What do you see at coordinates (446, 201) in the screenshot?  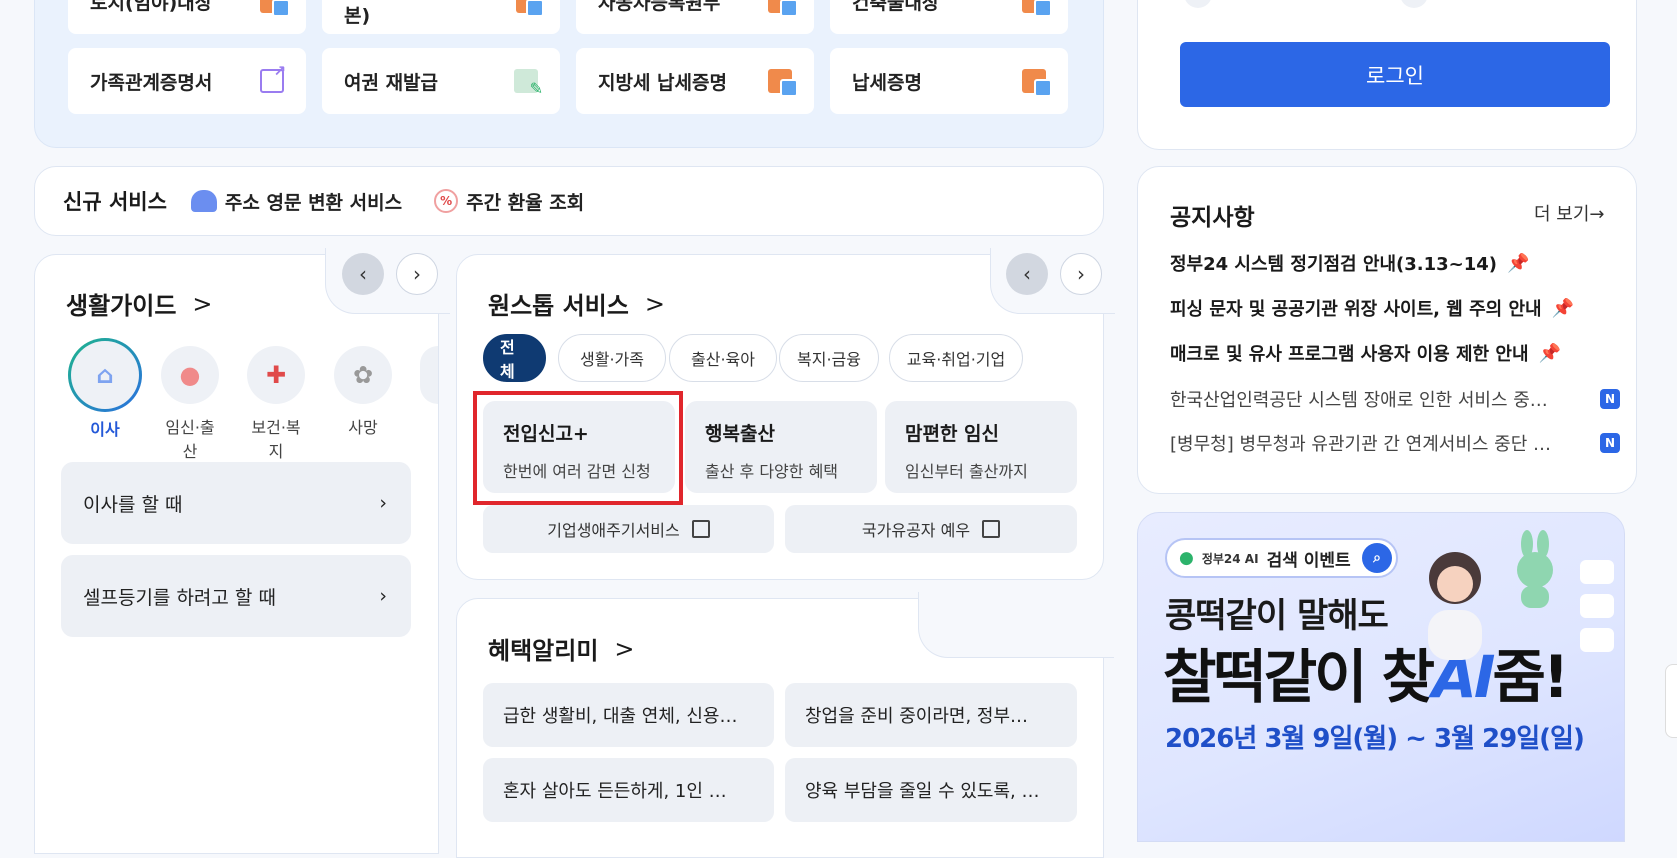 I see `exchange-rate-icon: %` at bounding box center [446, 201].